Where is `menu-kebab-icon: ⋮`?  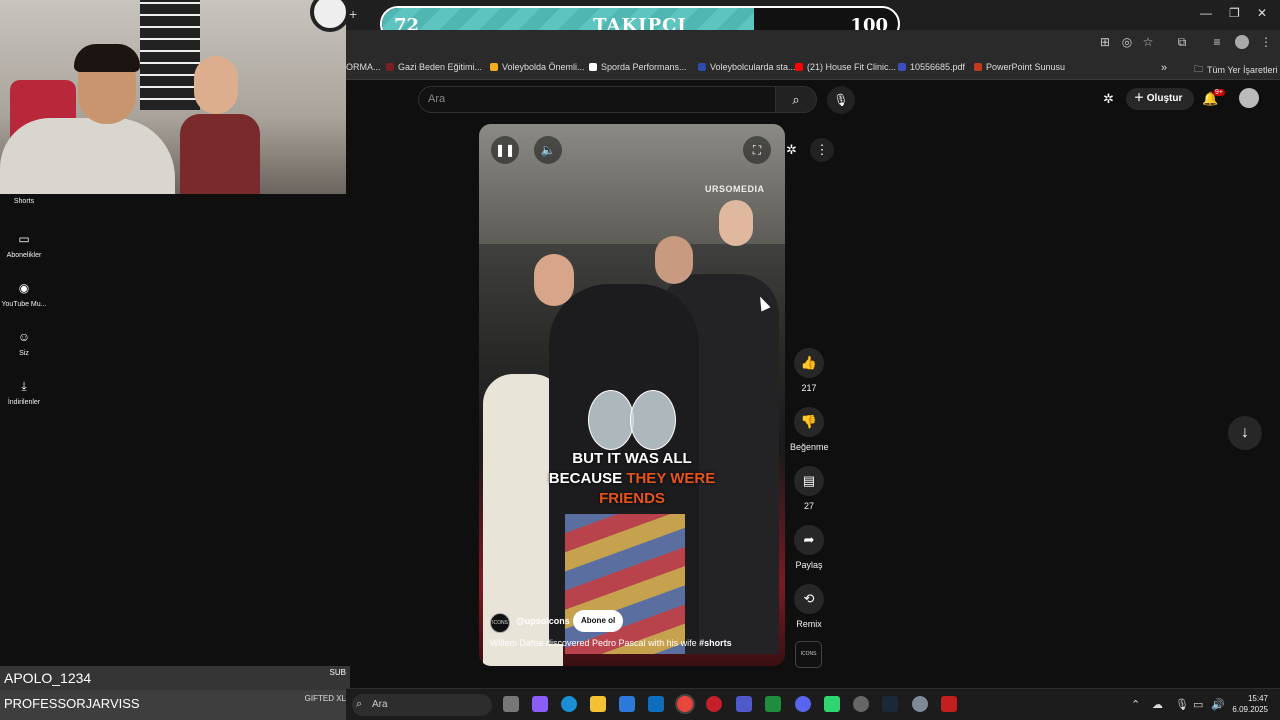 menu-kebab-icon: ⋮ is located at coordinates (1266, 42).